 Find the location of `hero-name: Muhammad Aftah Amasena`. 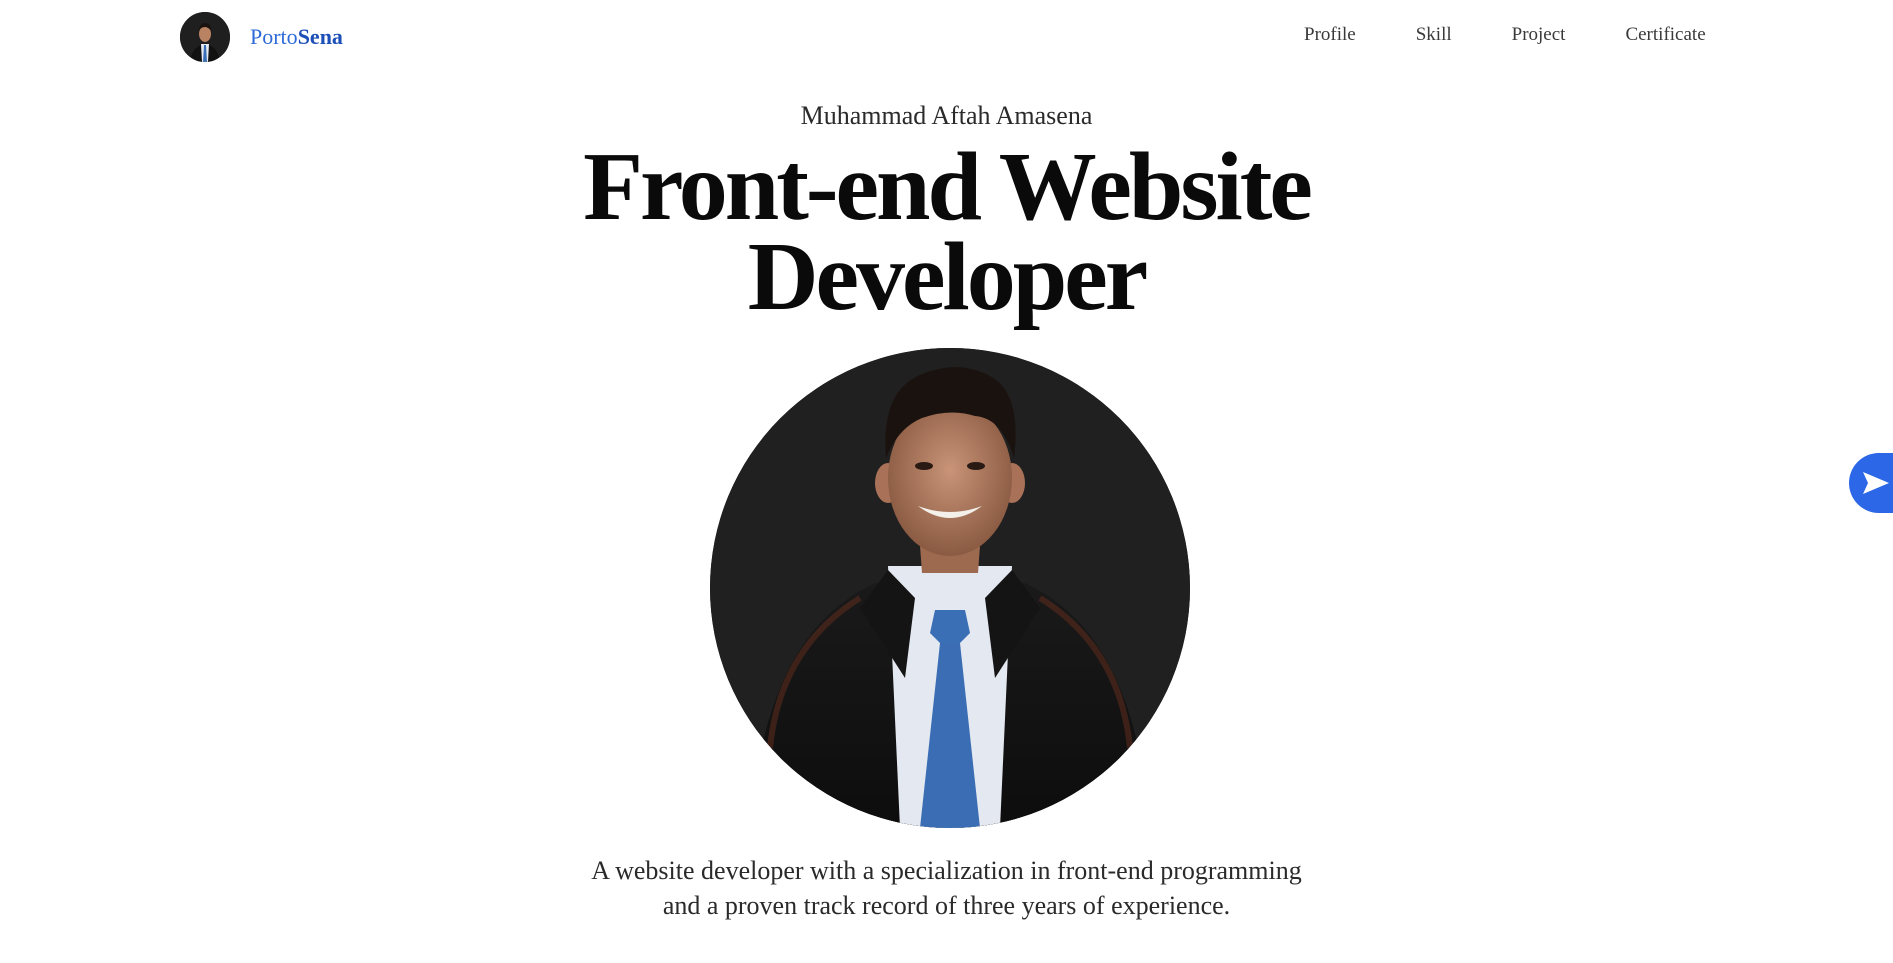

hero-name: Muhammad Aftah Amasena is located at coordinates (946, 115).